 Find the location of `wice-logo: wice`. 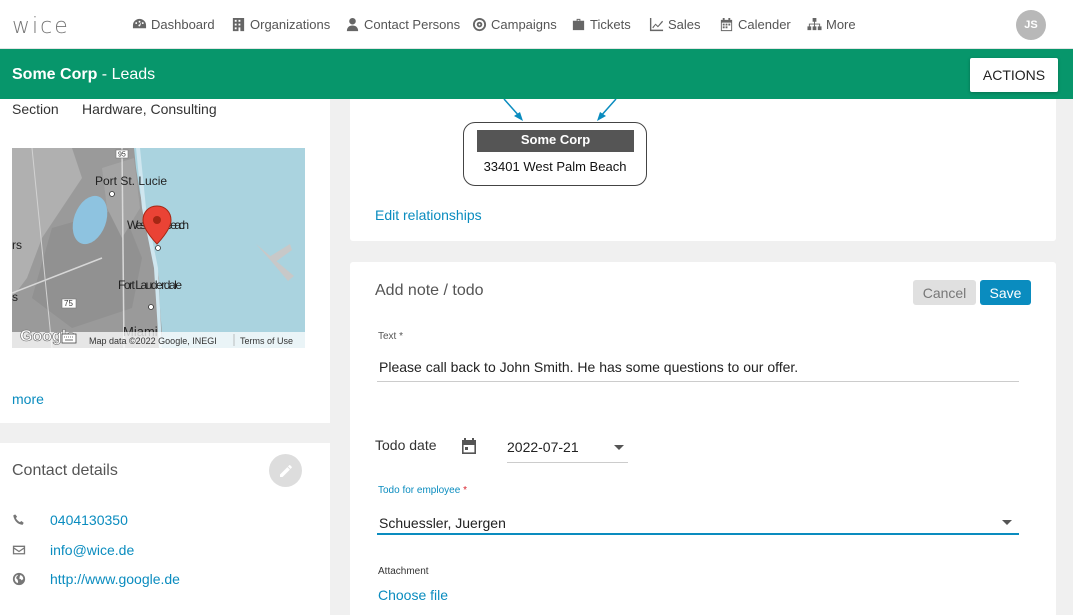

wice-logo: wice is located at coordinates (41, 26).